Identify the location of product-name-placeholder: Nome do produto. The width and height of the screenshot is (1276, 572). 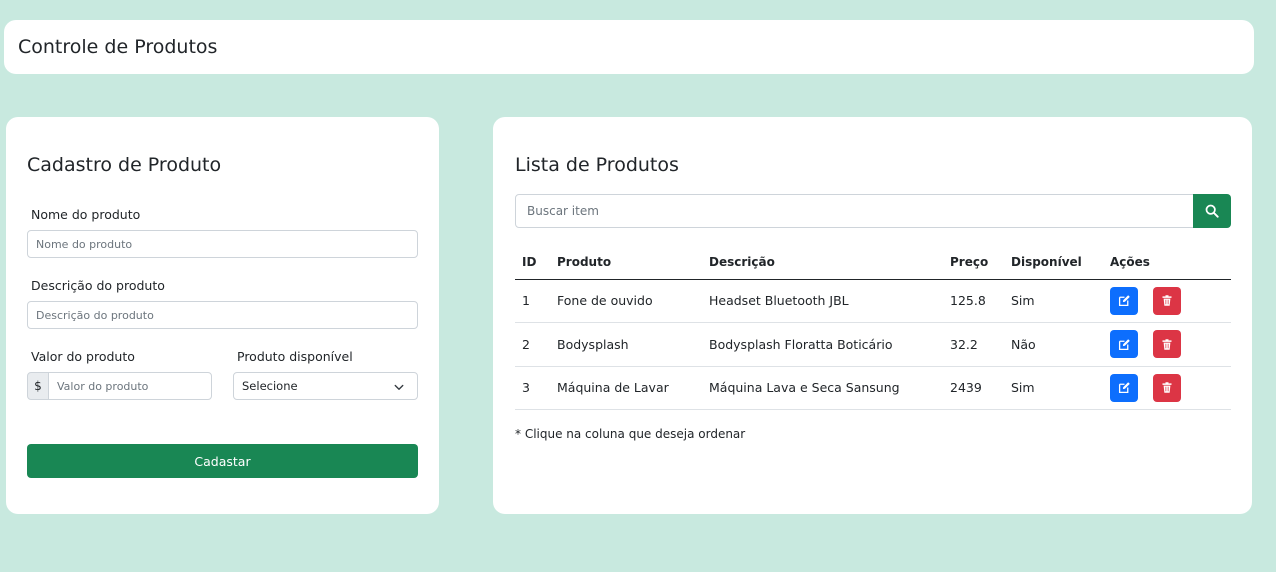
(84, 244).